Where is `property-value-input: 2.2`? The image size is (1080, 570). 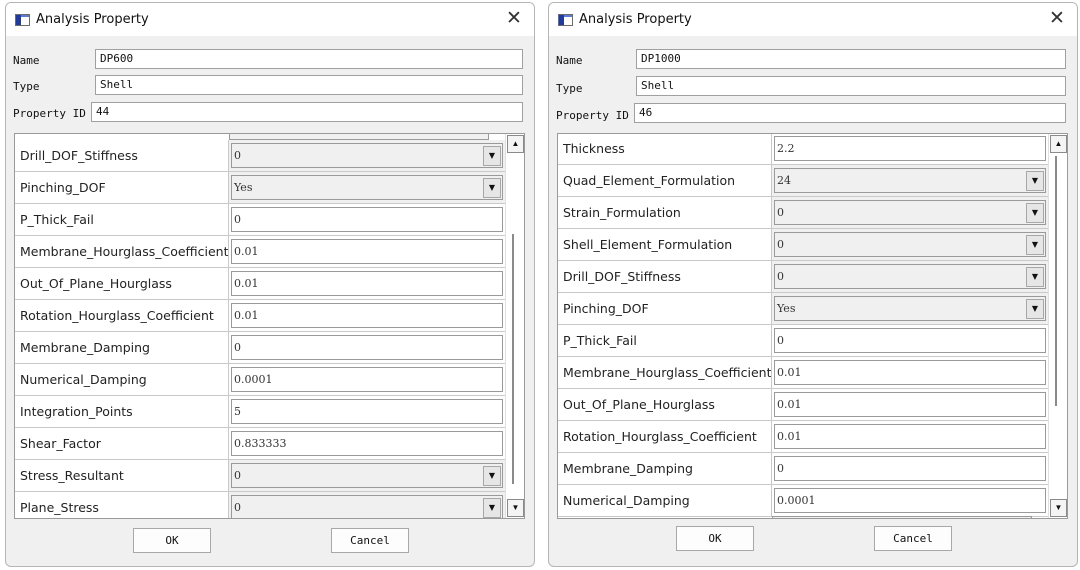 property-value-input: 2.2 is located at coordinates (910, 149).